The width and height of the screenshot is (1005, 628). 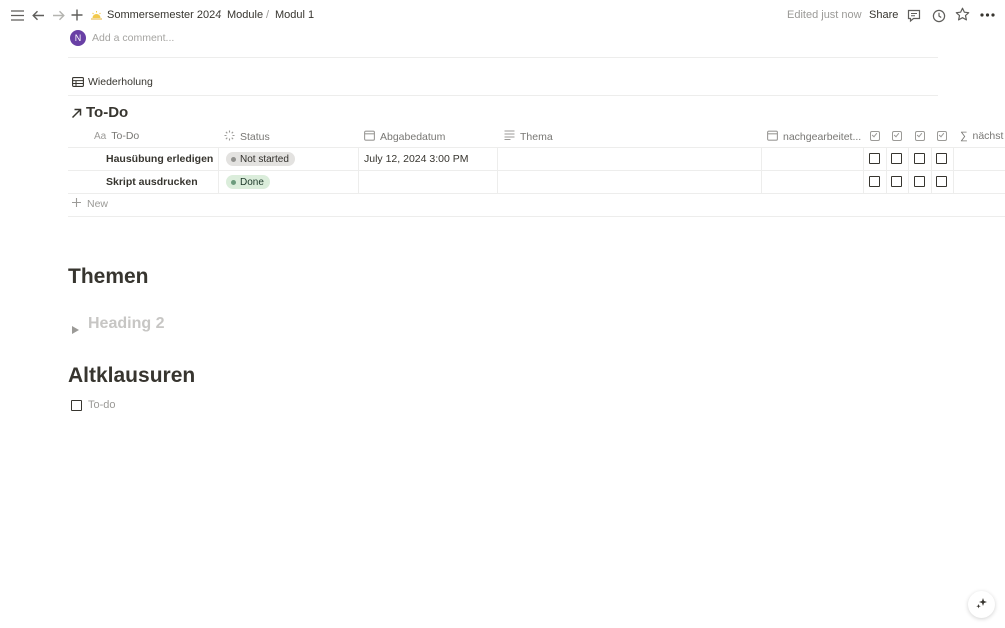 What do you see at coordinates (96, 15) in the screenshot?
I see `sunrise-page-icon` at bounding box center [96, 15].